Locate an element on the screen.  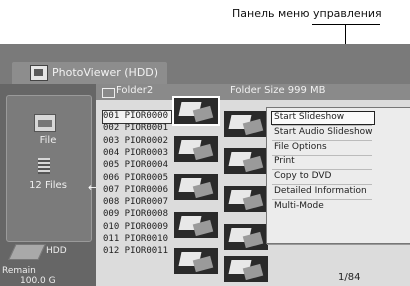
file-row: 006 PIOR0005 is located at coordinates (137, 179).